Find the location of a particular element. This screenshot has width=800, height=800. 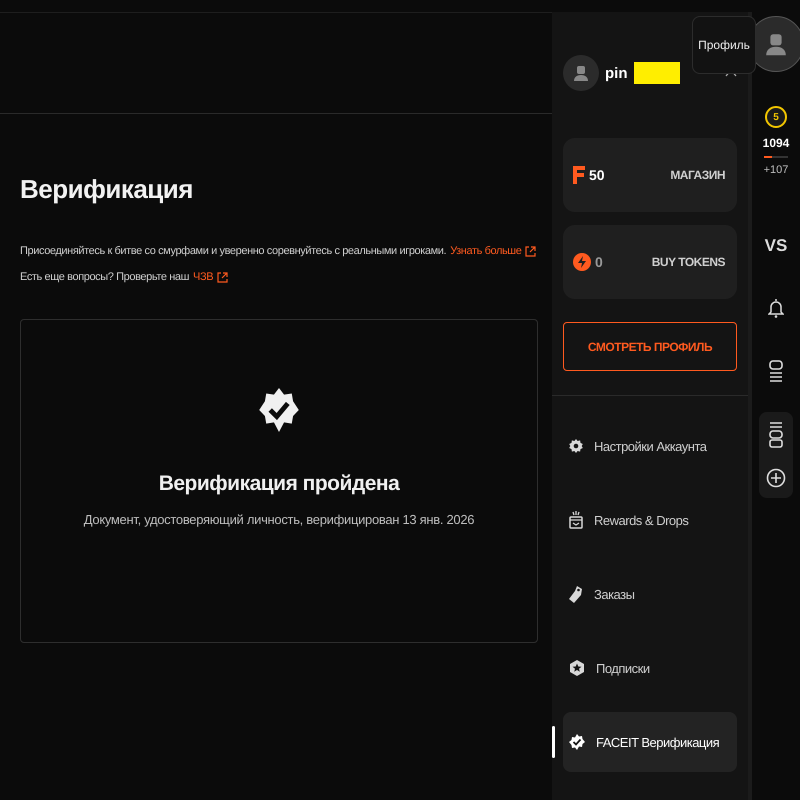

lightning-coin-icon is located at coordinates (582, 262).